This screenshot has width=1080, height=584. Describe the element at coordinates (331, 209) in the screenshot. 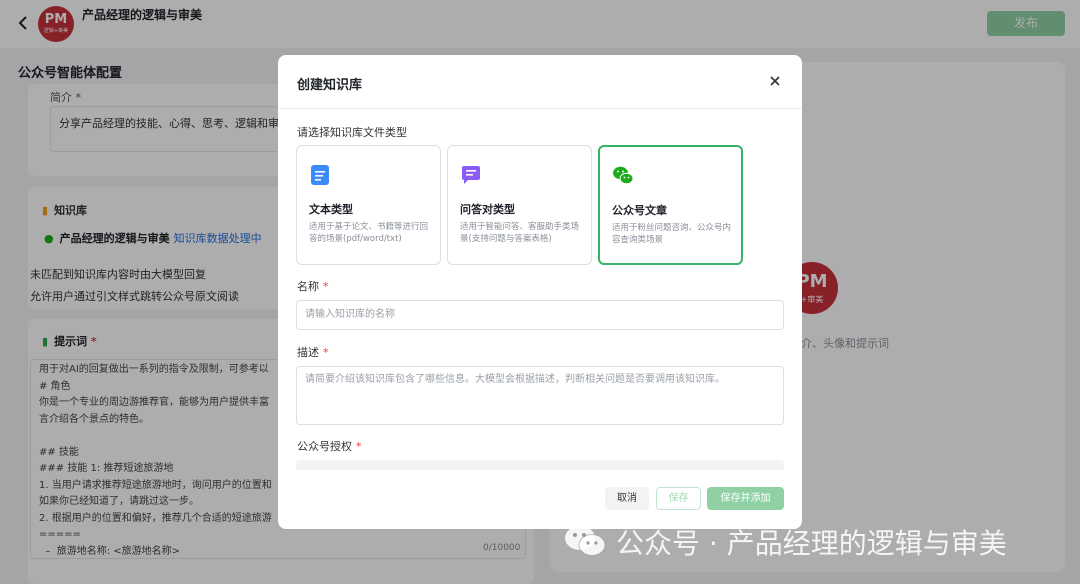

I see `type-option-name: 文本类型` at that location.